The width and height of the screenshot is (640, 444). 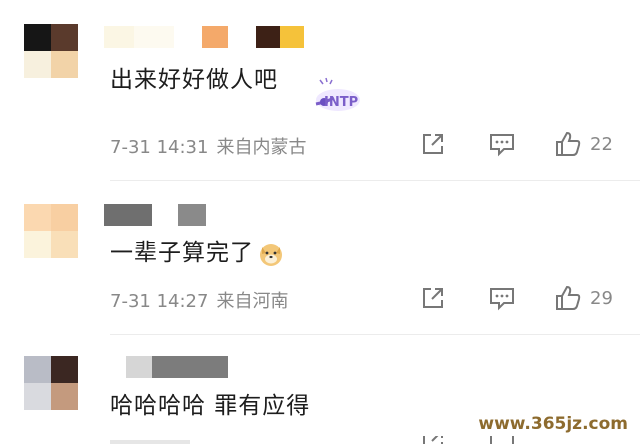 What do you see at coordinates (601, 298) in the screenshot?
I see `like-count: 29` at bounding box center [601, 298].